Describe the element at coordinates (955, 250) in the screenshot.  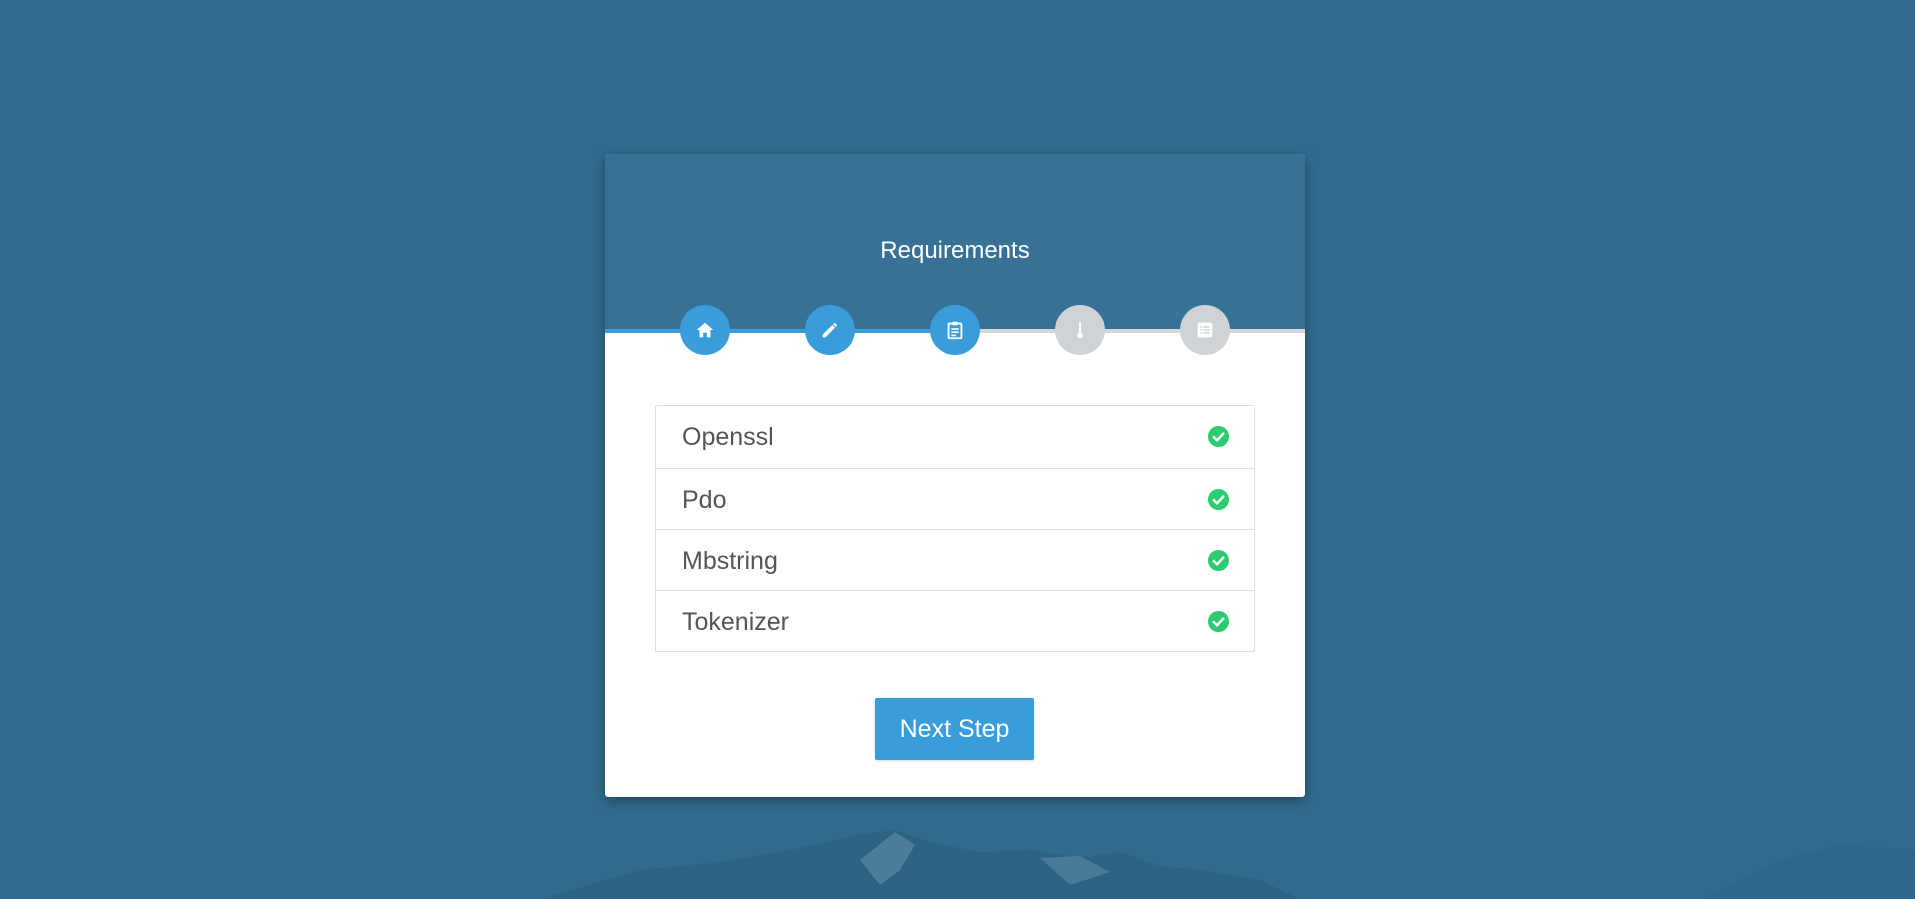
I see `page-title: Requirements` at that location.